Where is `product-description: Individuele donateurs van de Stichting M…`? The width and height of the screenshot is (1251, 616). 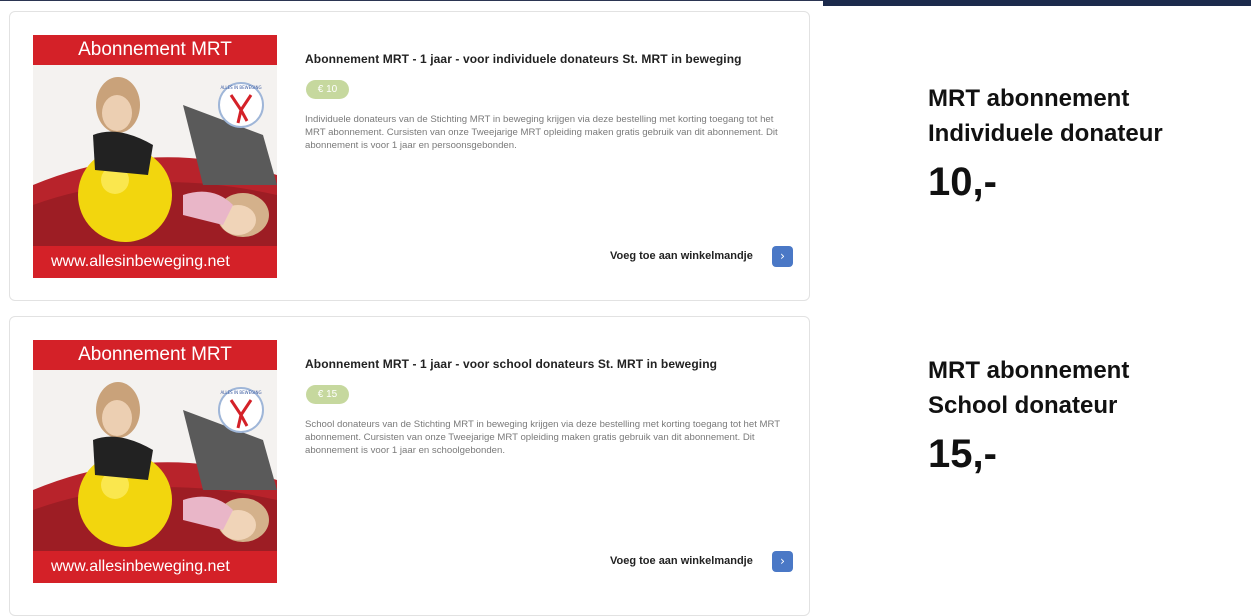 product-description: Individuele donateurs van de Stichting M… is located at coordinates (541, 132).